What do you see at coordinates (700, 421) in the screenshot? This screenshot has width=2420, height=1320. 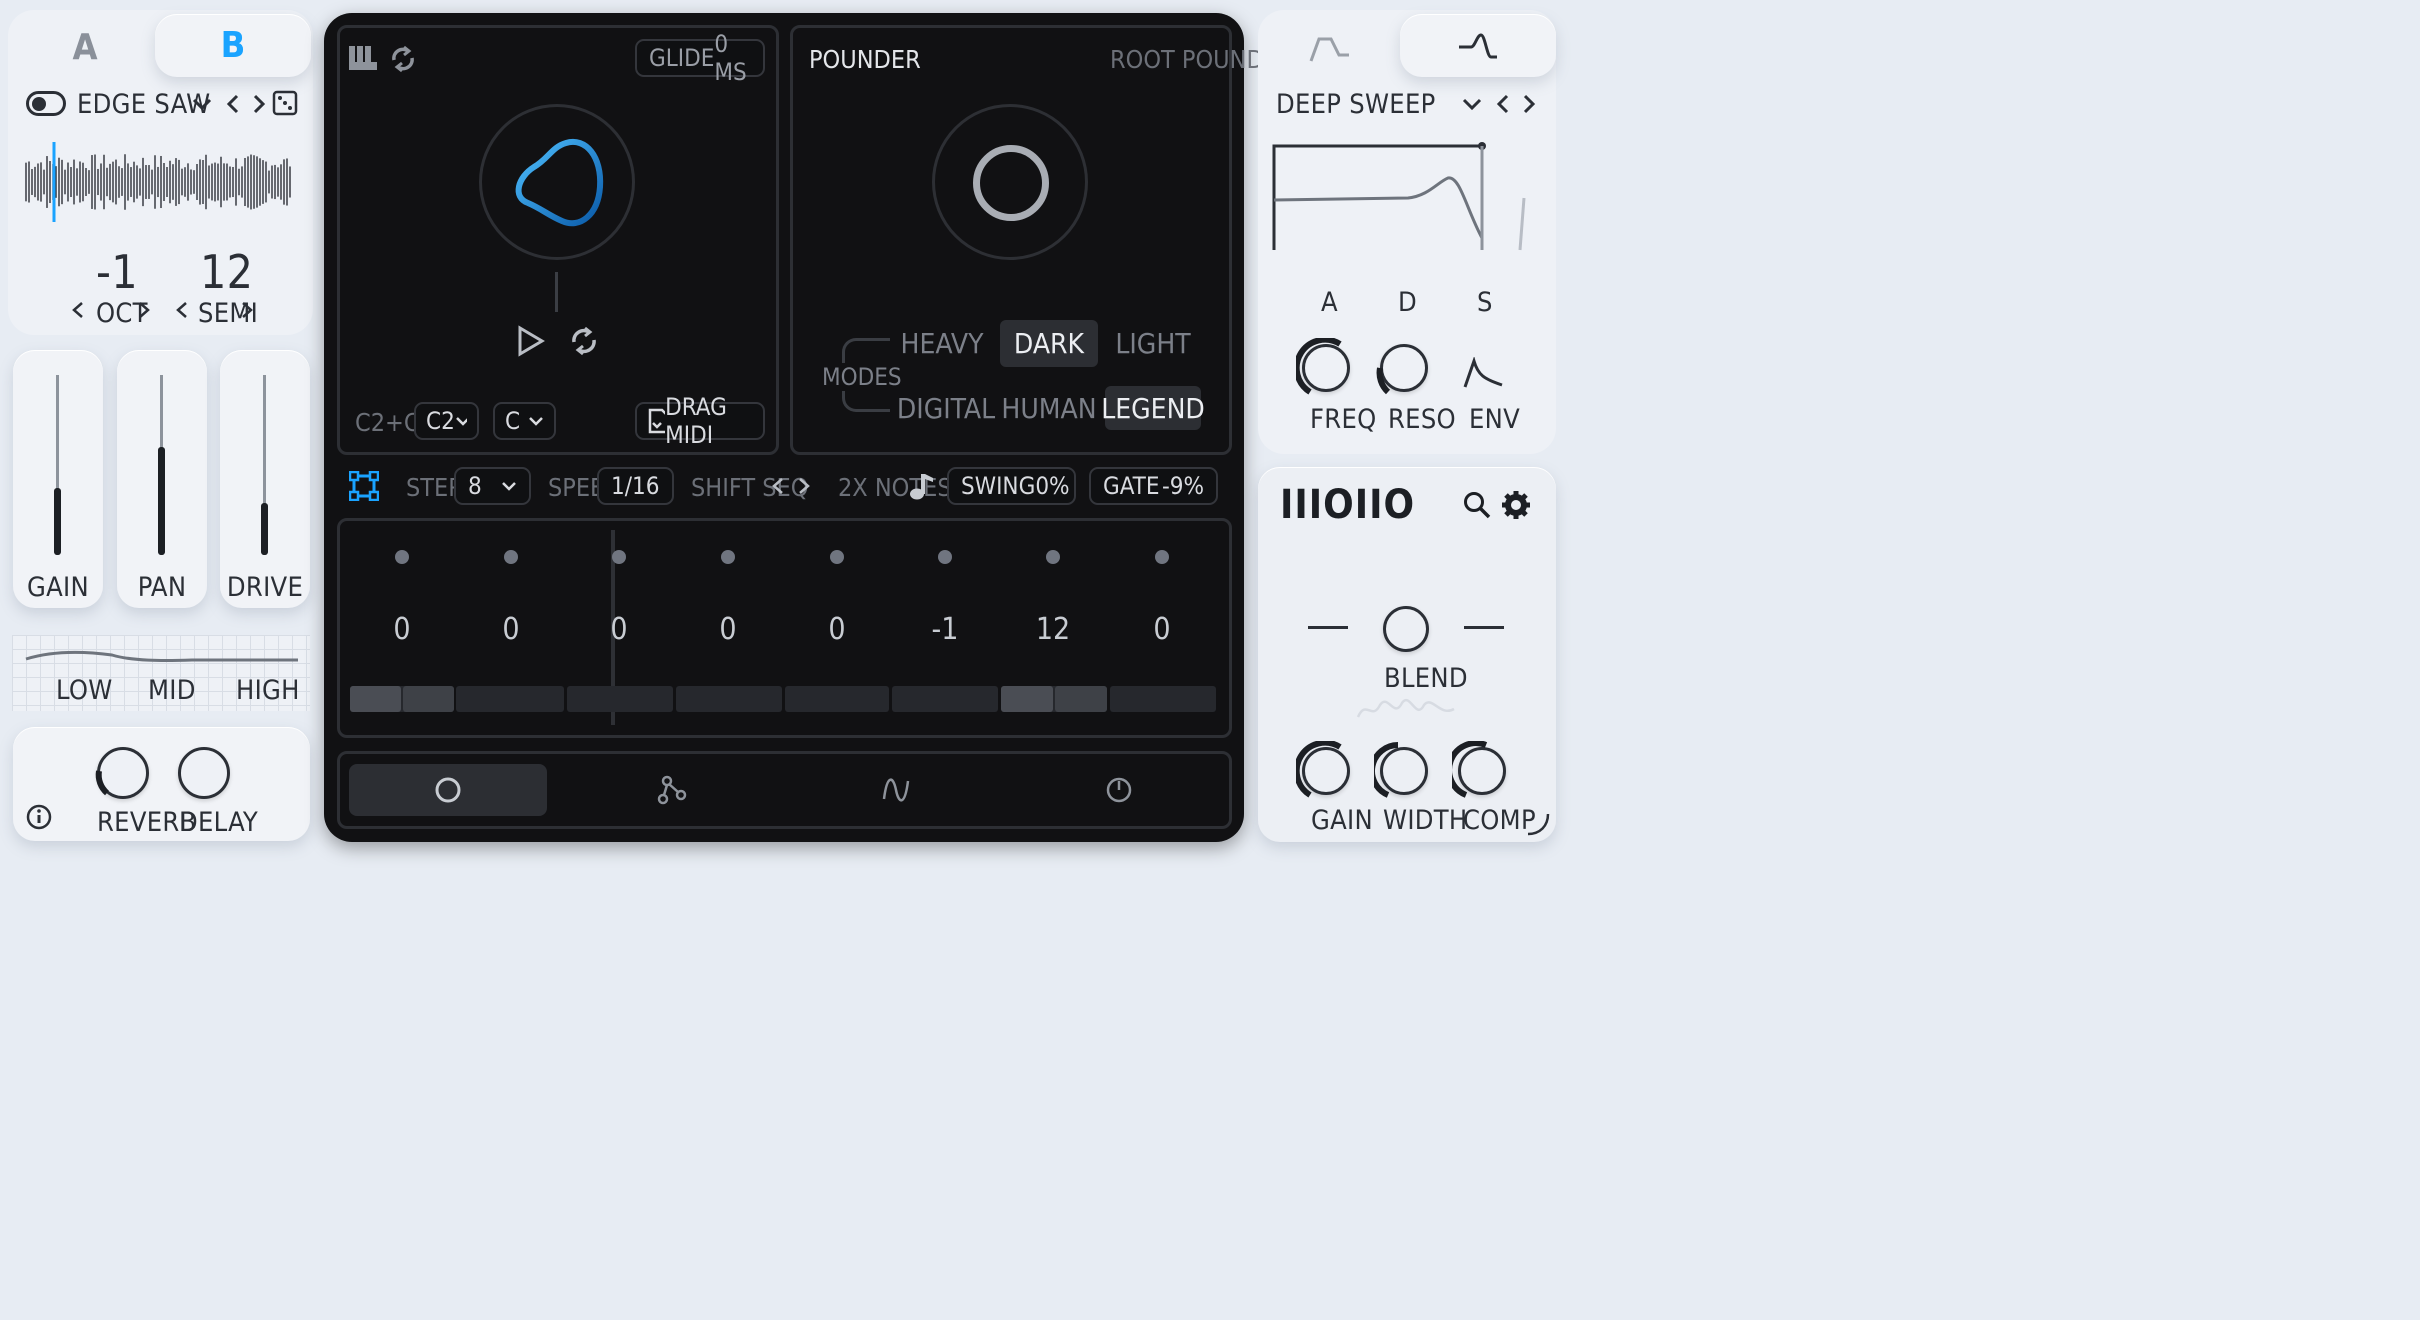 I see `drag-midi-button: DRAG MIDI` at bounding box center [700, 421].